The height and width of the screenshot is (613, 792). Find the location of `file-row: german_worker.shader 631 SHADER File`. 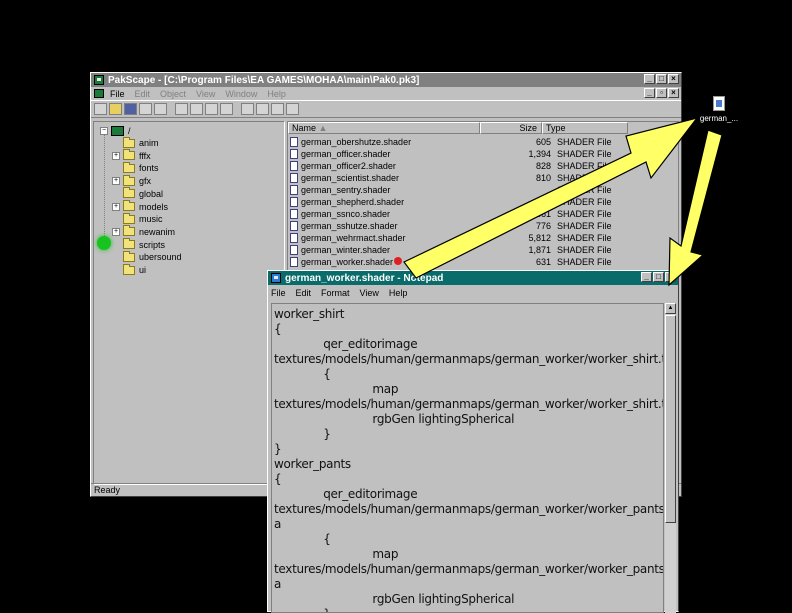

file-row: german_worker.shader 631 SHADER File is located at coordinates (480, 262).